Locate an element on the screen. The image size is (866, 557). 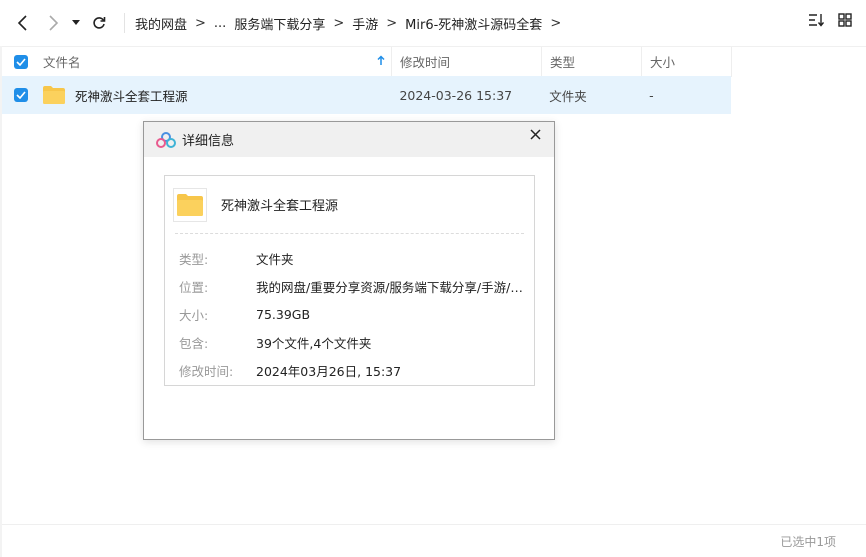
status-bar: 已选中1项 is located at coordinates (434, 540).